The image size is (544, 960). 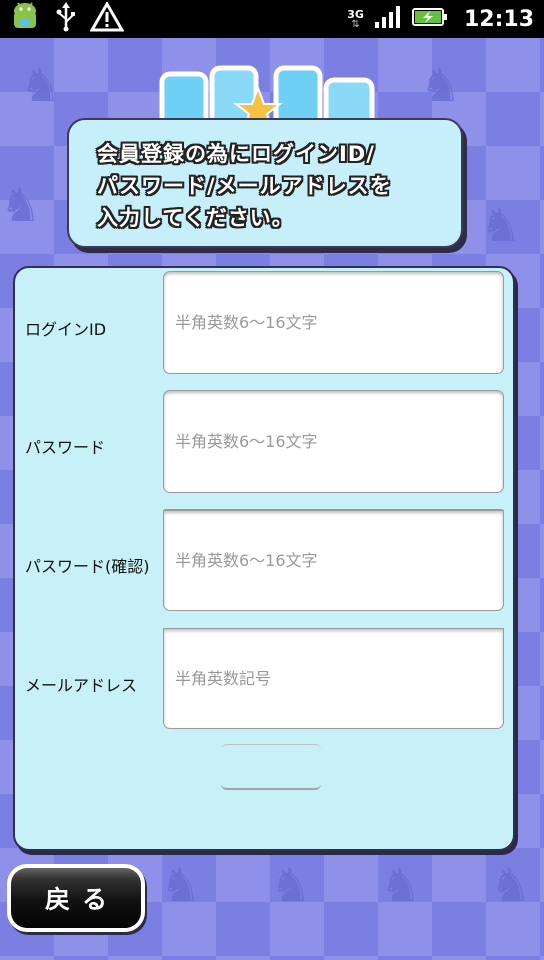 I want to click on instruction-text: 会員登録の為にログインID/ パスワード/メールアドレスを 入力してください。, so click(x=244, y=186).